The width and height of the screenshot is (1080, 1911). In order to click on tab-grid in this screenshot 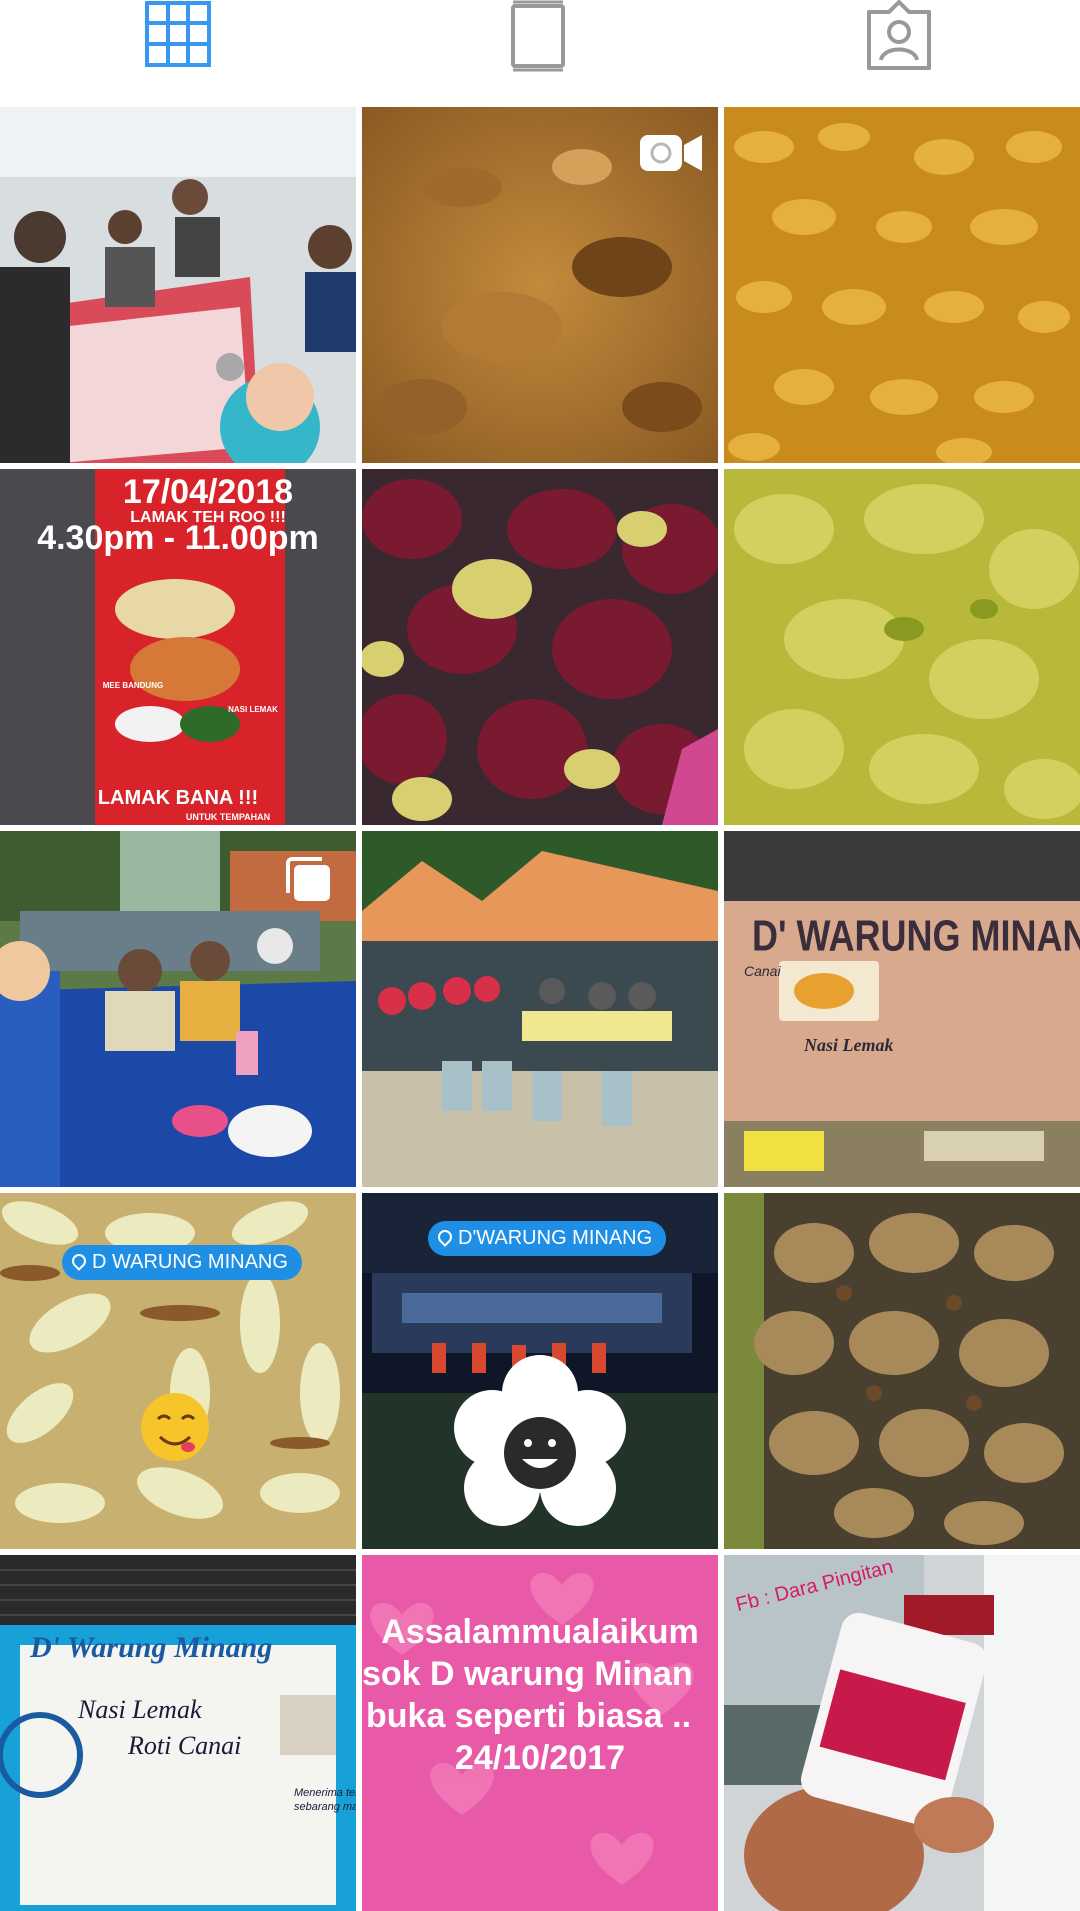, I will do `click(178, 40)`.